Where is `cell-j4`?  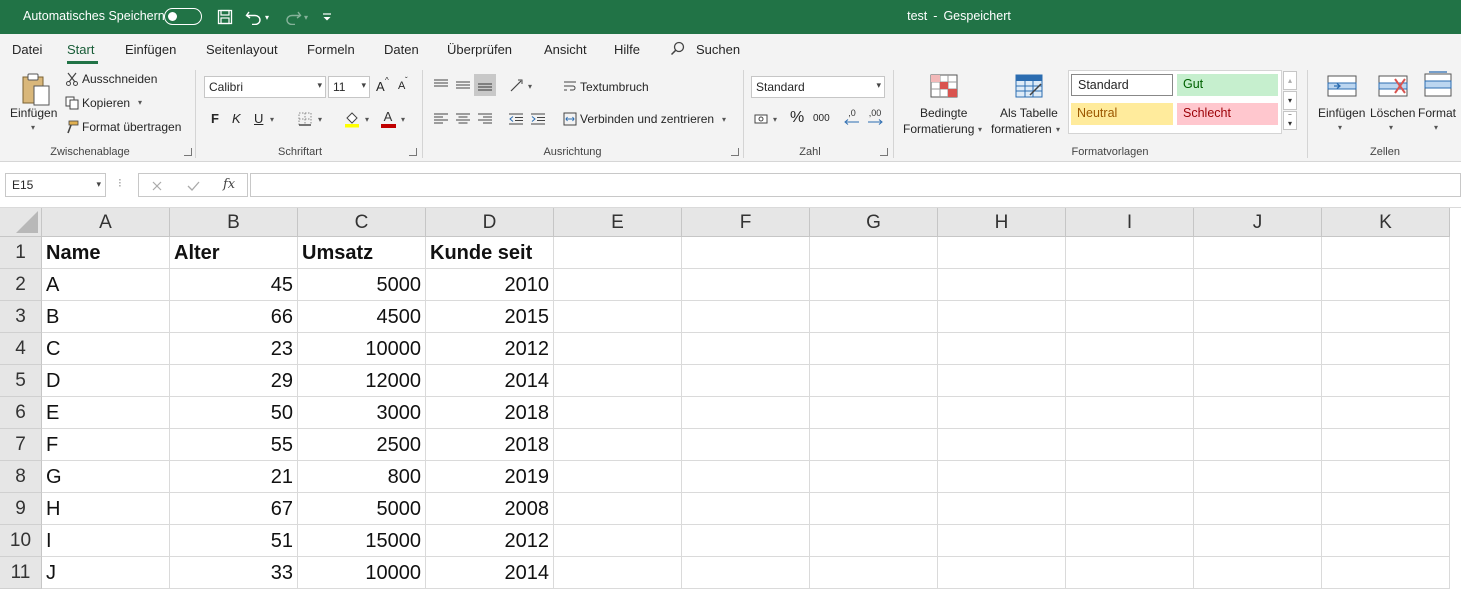 cell-j4 is located at coordinates (1258, 349).